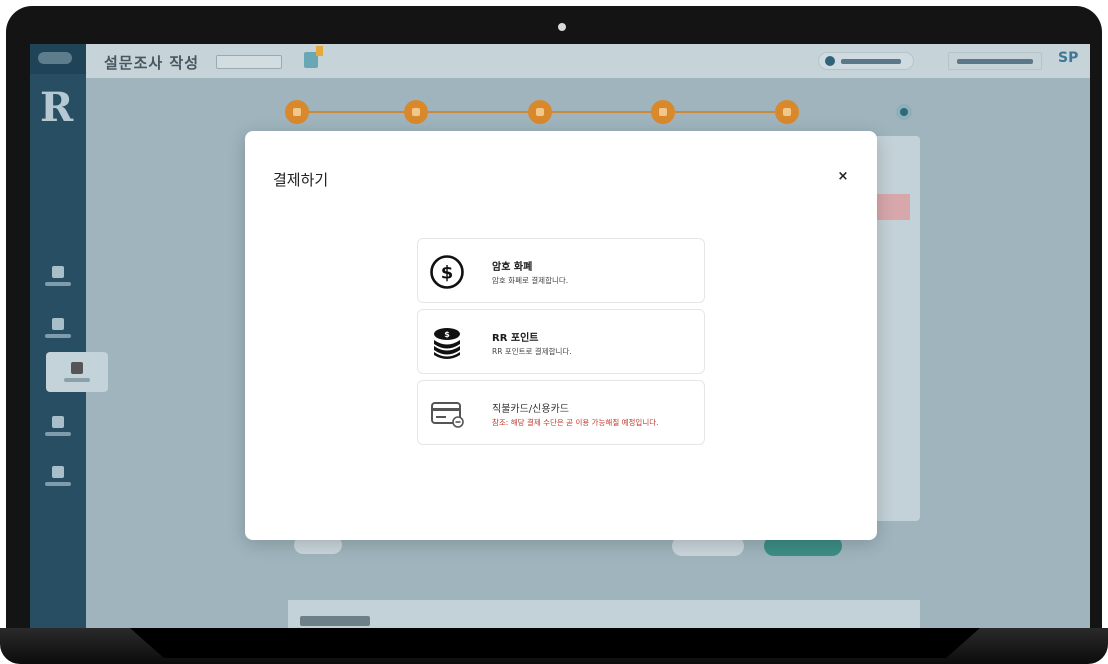 The image size is (1108, 664). I want to click on bottom-card, so click(604, 614).